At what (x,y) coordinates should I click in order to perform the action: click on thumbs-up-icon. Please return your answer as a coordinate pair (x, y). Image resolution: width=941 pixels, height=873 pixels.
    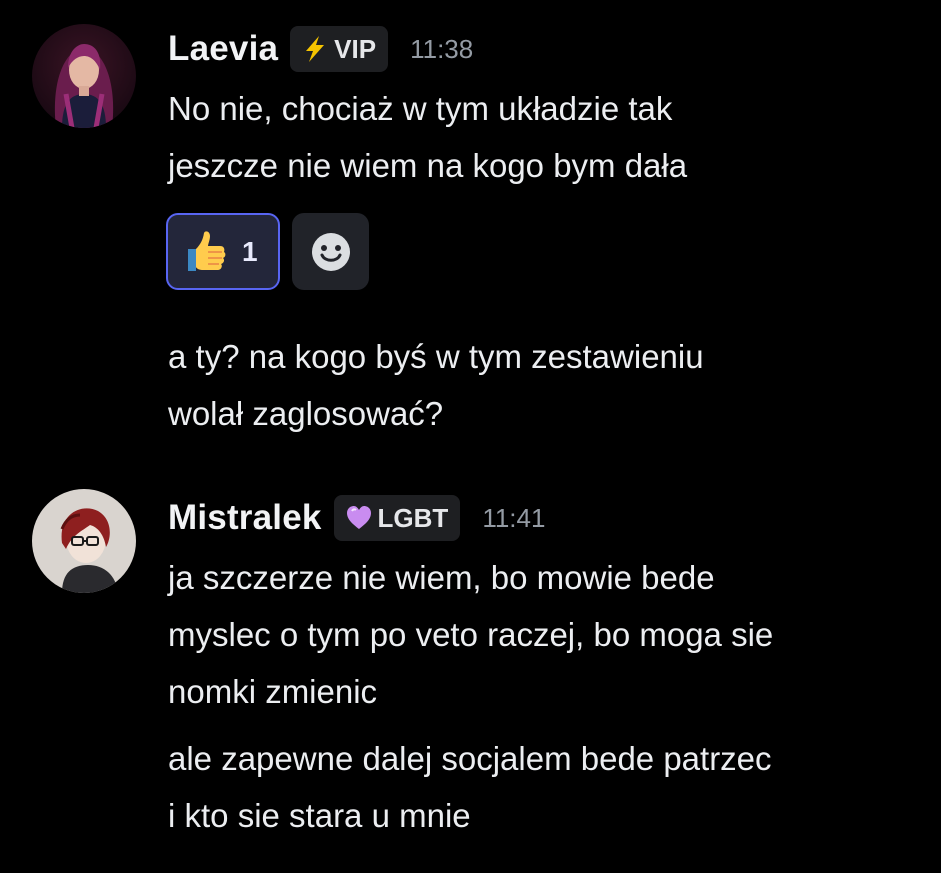
    Looking at the image, I should click on (207, 250).